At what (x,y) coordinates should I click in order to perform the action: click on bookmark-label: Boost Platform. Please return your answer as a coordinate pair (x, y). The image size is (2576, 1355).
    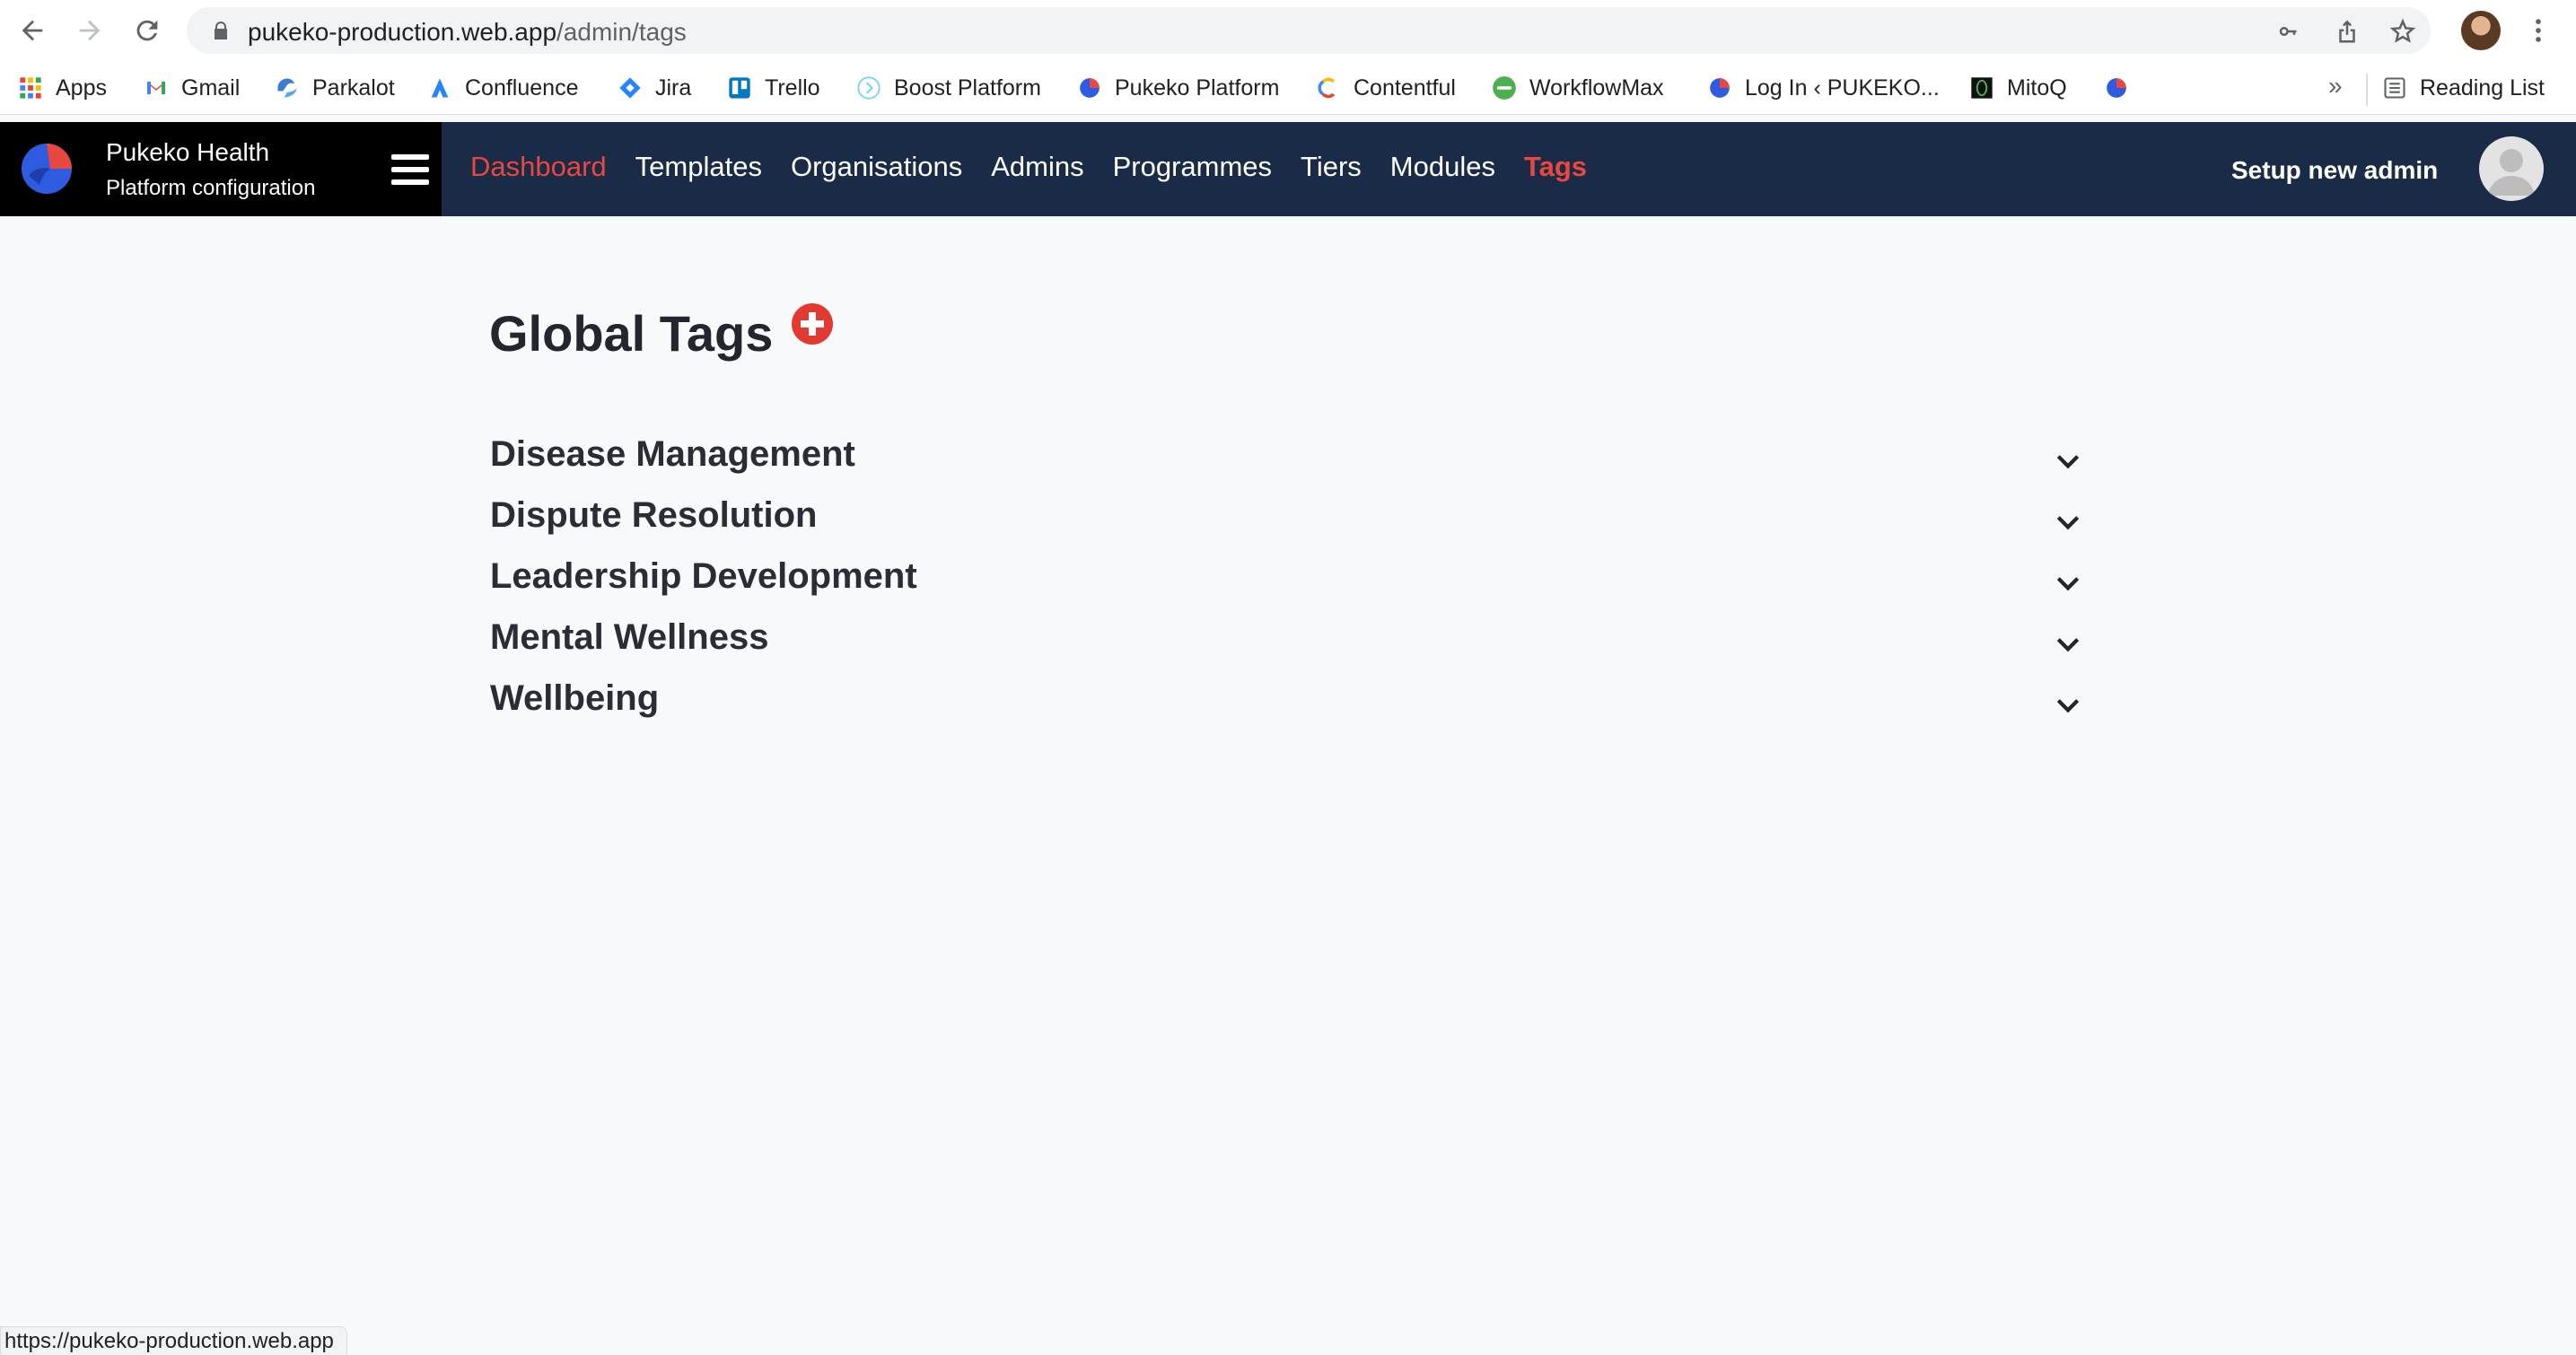
    Looking at the image, I should click on (967, 88).